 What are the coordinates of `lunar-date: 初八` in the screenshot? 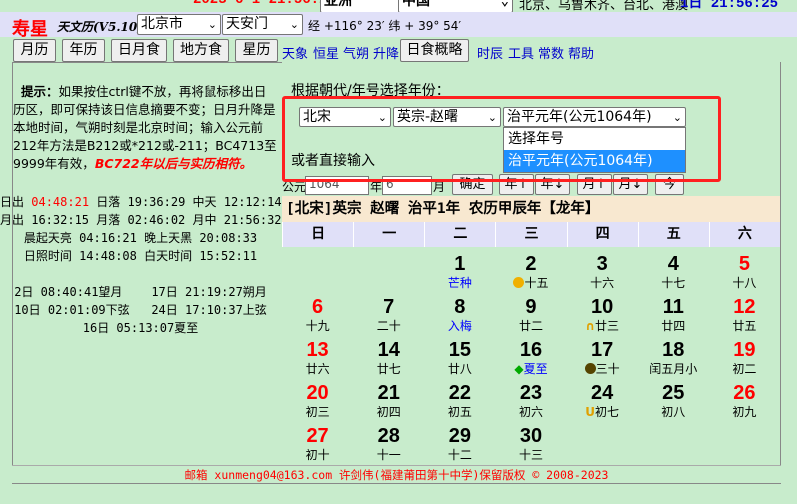 It's located at (673, 412).